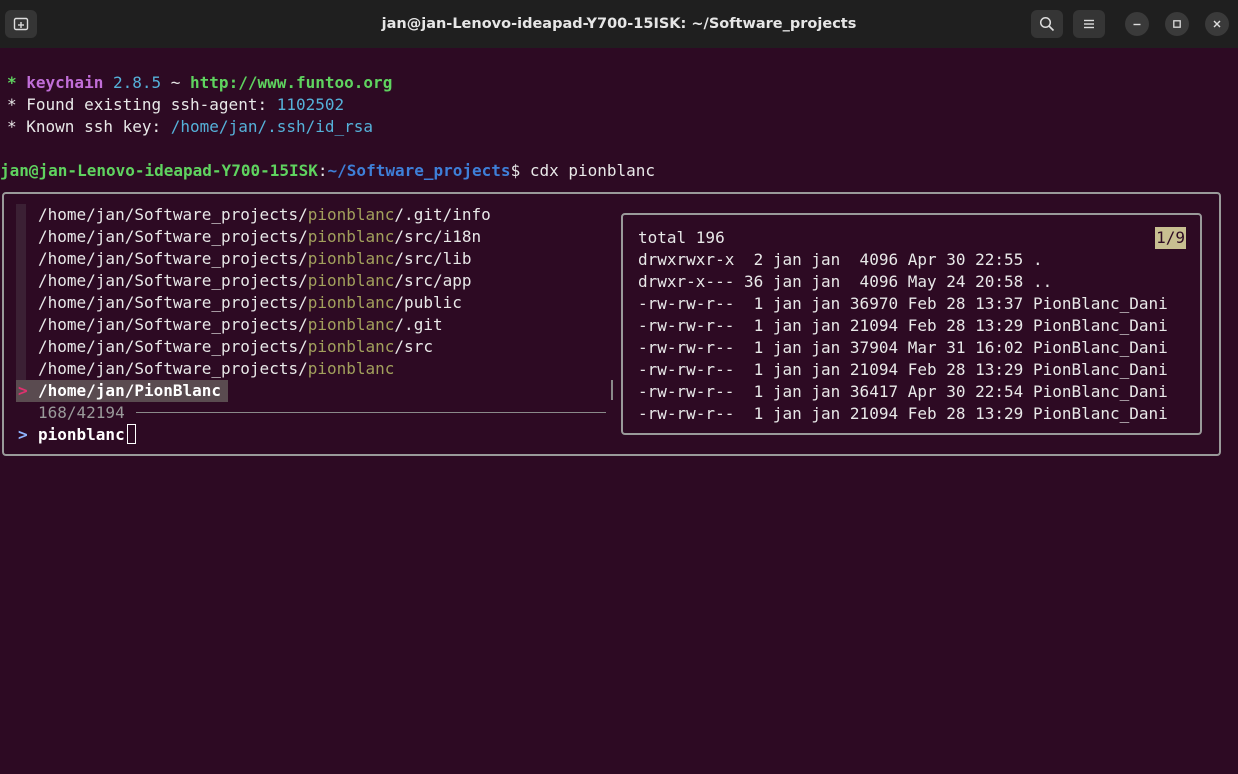 The width and height of the screenshot is (1238, 774). I want to click on minimize-icon, so click(1137, 24).